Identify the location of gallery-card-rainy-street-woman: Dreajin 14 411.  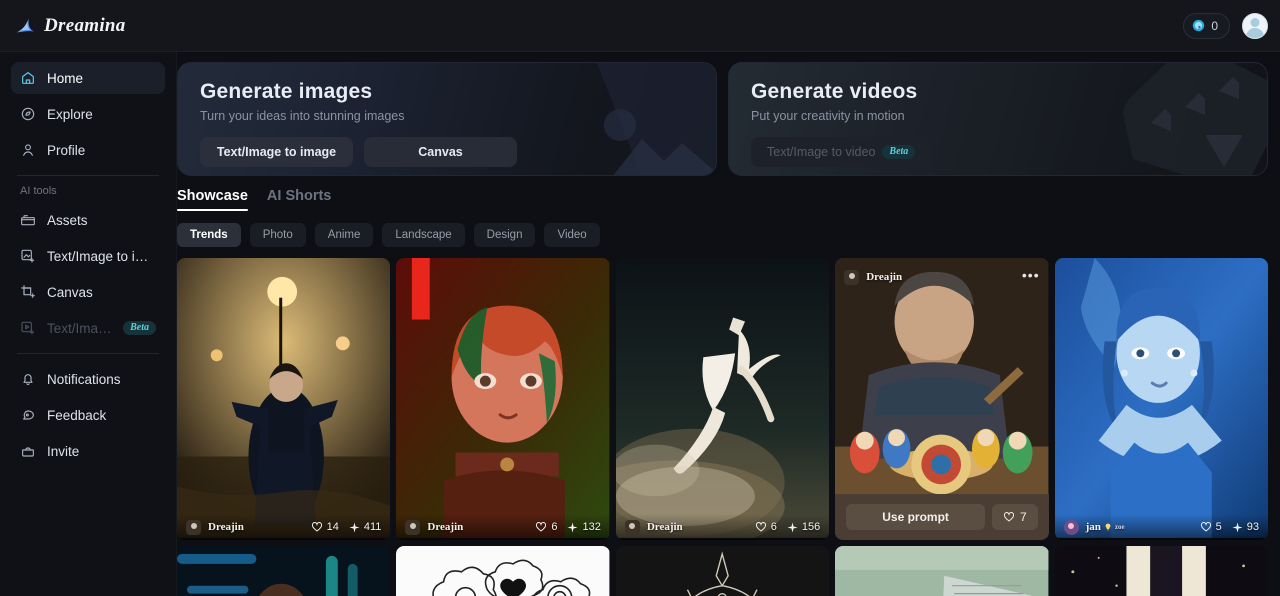
(284, 399).